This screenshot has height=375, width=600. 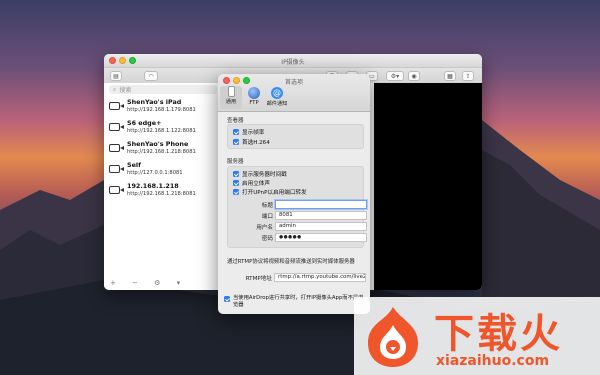 I want to click on device-url: http://192.168.1.179:8081, so click(x=161, y=110).